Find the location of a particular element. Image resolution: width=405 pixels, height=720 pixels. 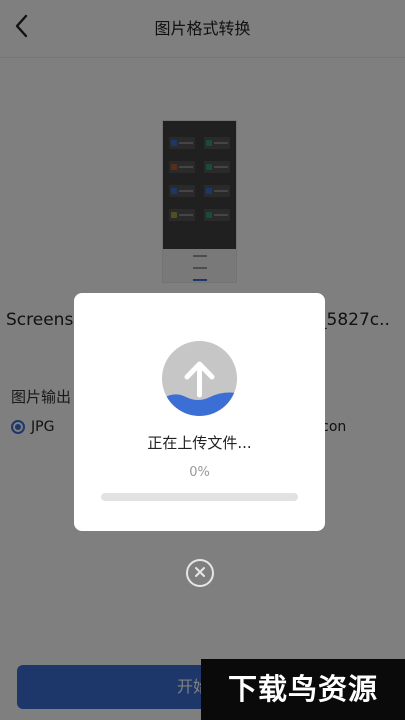

close-icon is located at coordinates (200, 573).